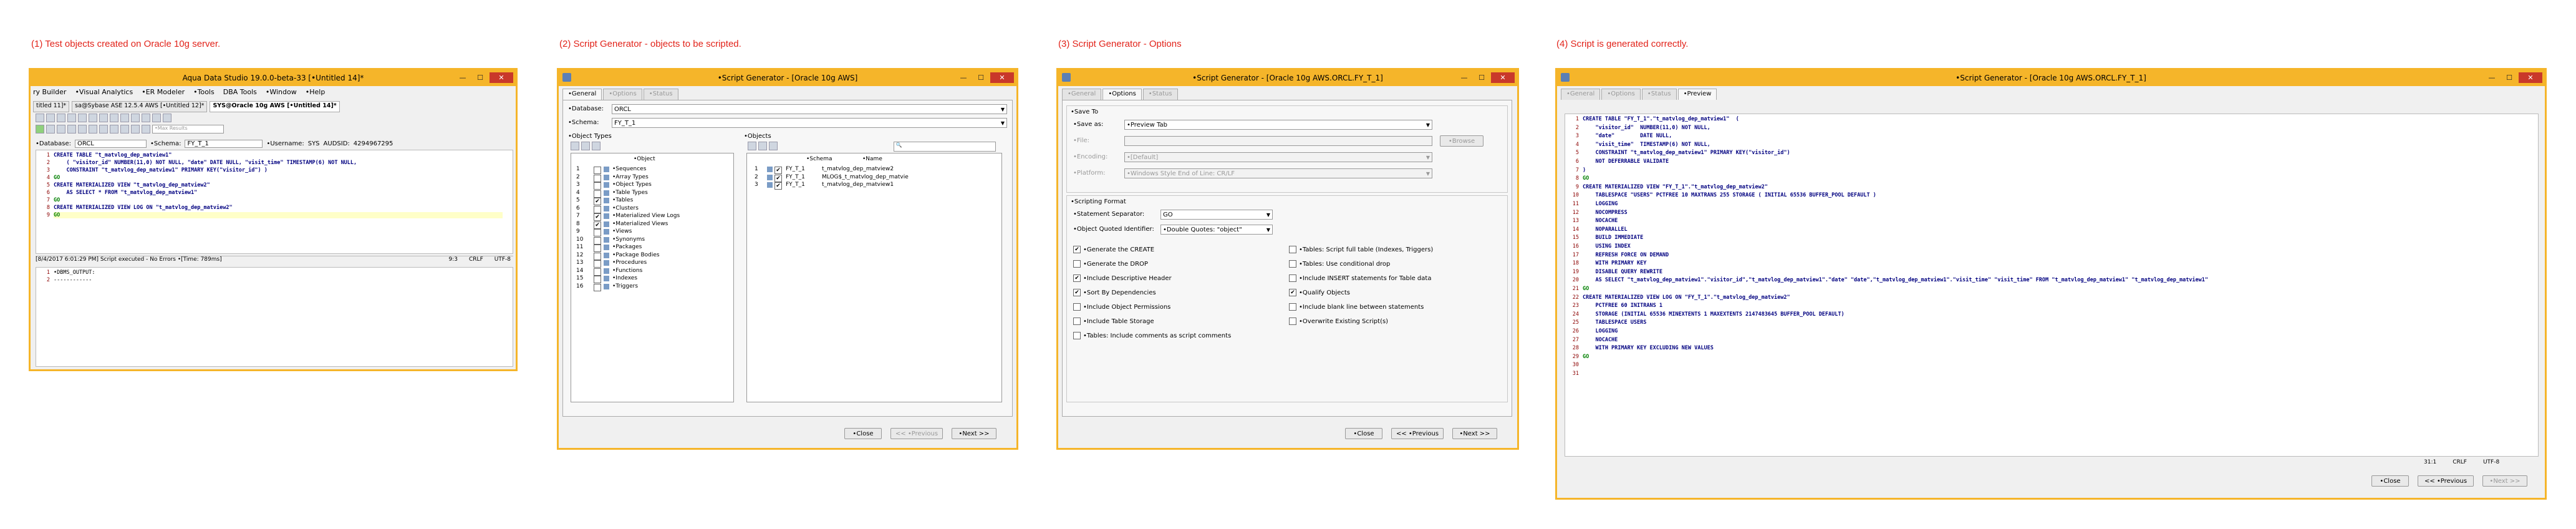 The width and height of the screenshot is (2576, 529). Describe the element at coordinates (135, 118) in the screenshot. I see `find-icon` at that location.